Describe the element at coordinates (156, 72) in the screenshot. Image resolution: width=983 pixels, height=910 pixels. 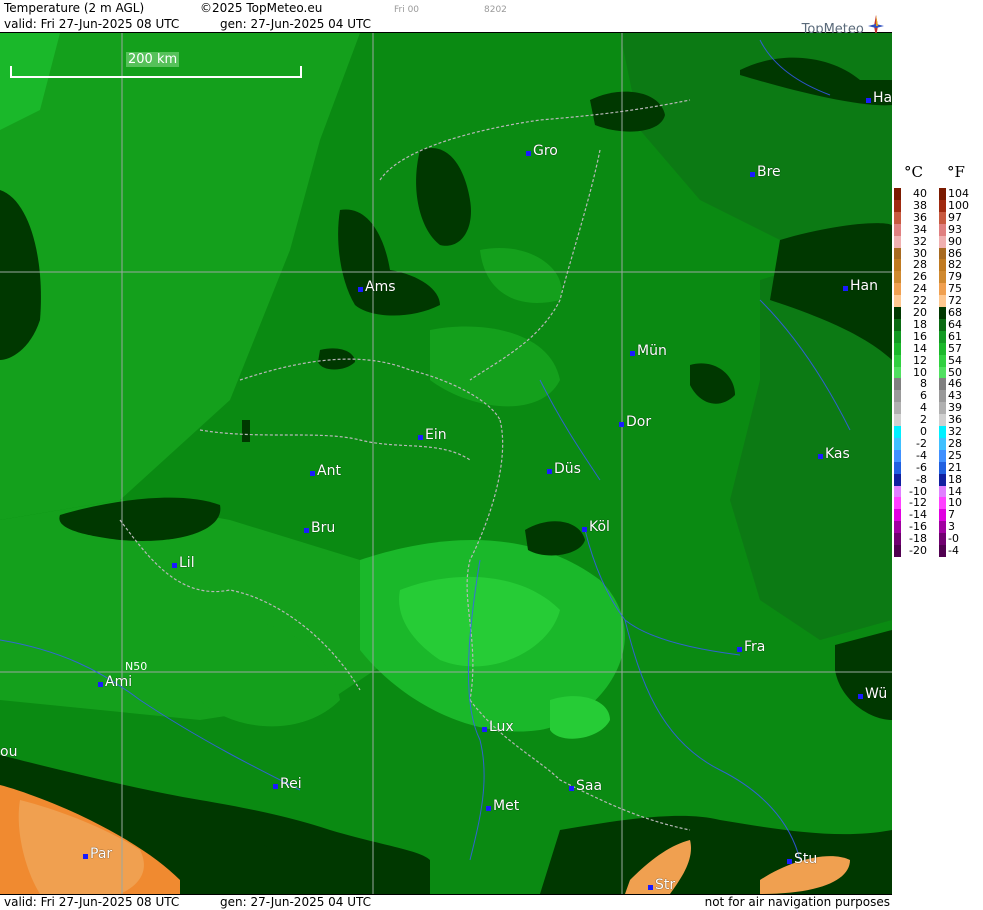
I see `scale-bar` at that location.